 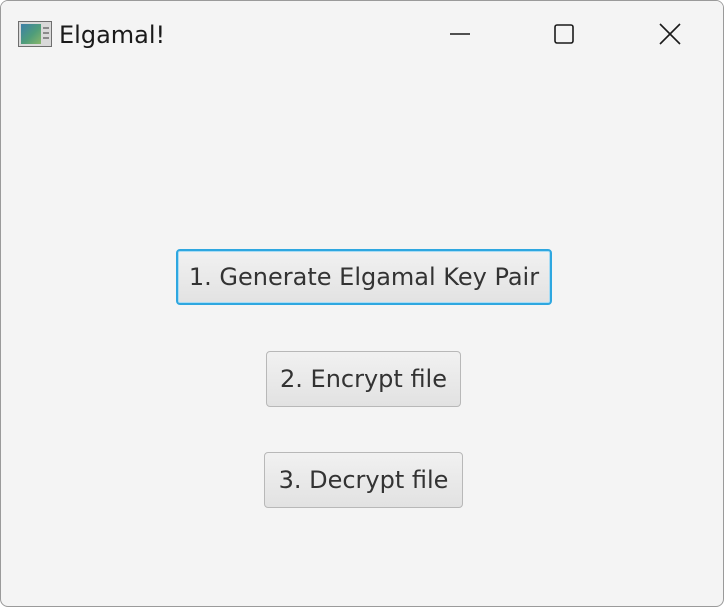 I want to click on maximize-button, so click(x=564, y=34).